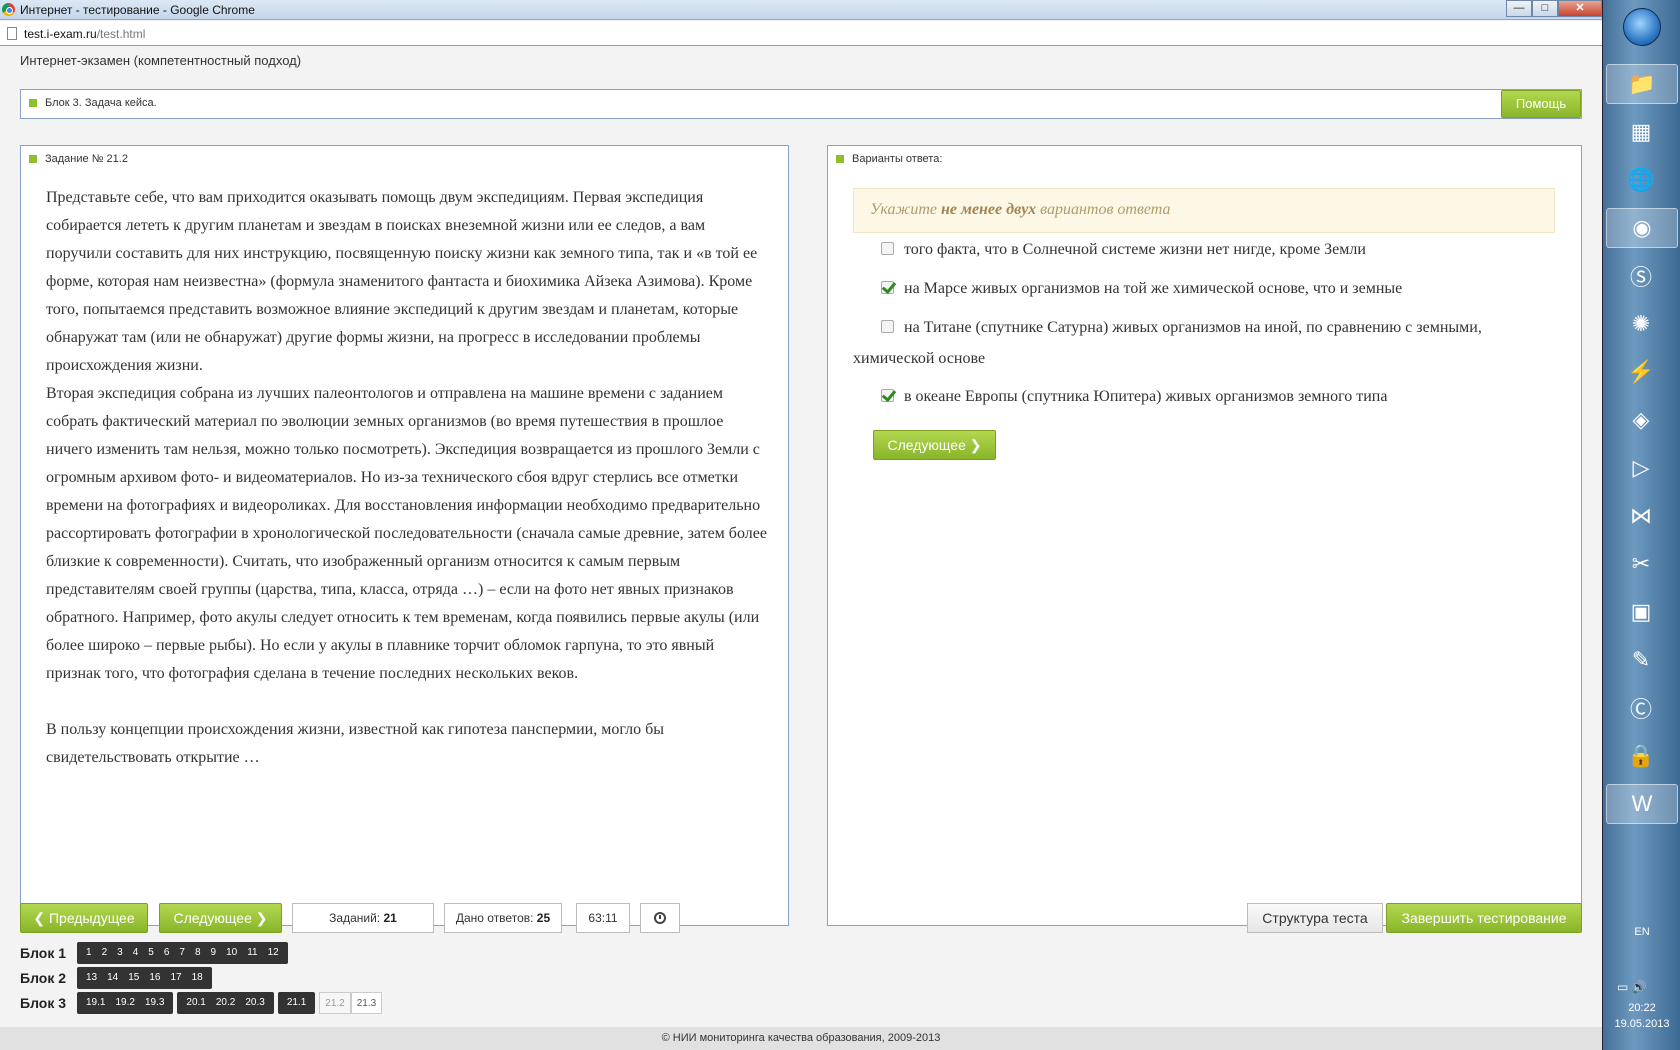  I want to click on page-icon, so click(12, 33).